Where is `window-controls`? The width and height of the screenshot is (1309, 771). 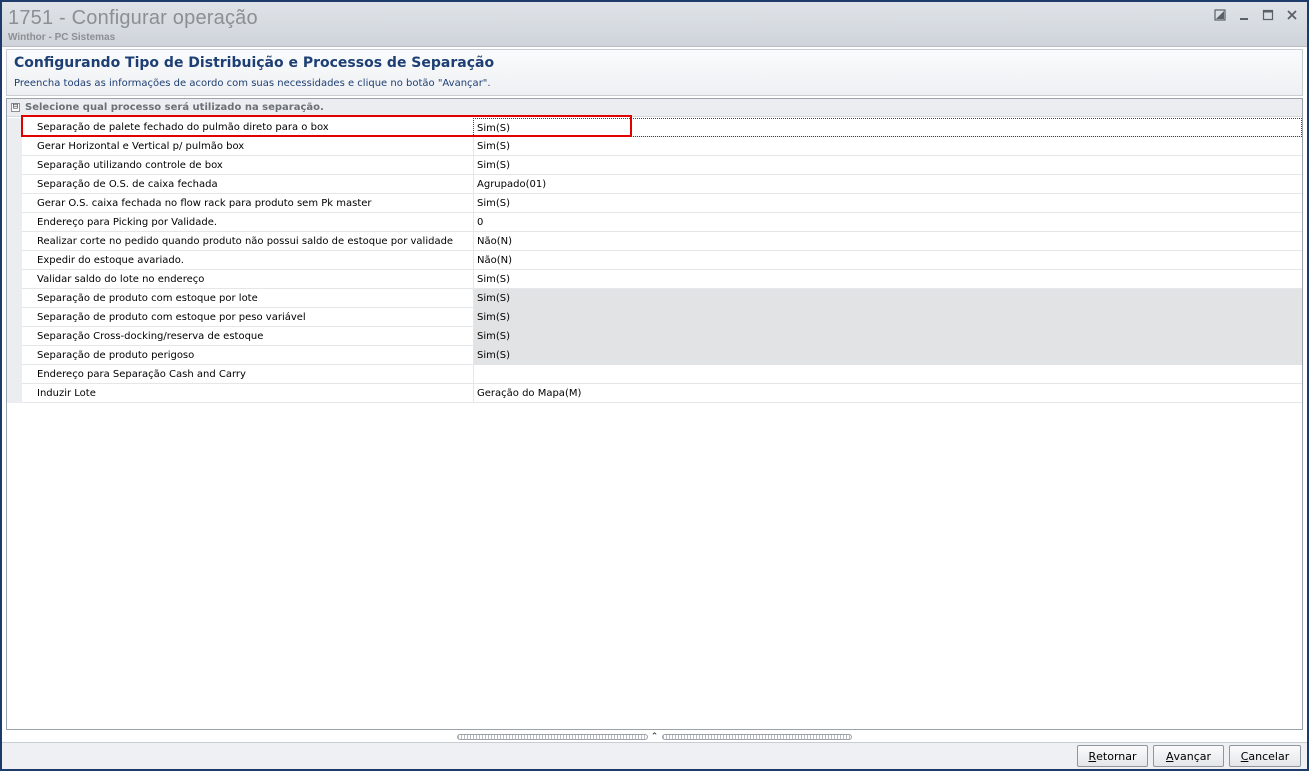 window-controls is located at coordinates (1256, 15).